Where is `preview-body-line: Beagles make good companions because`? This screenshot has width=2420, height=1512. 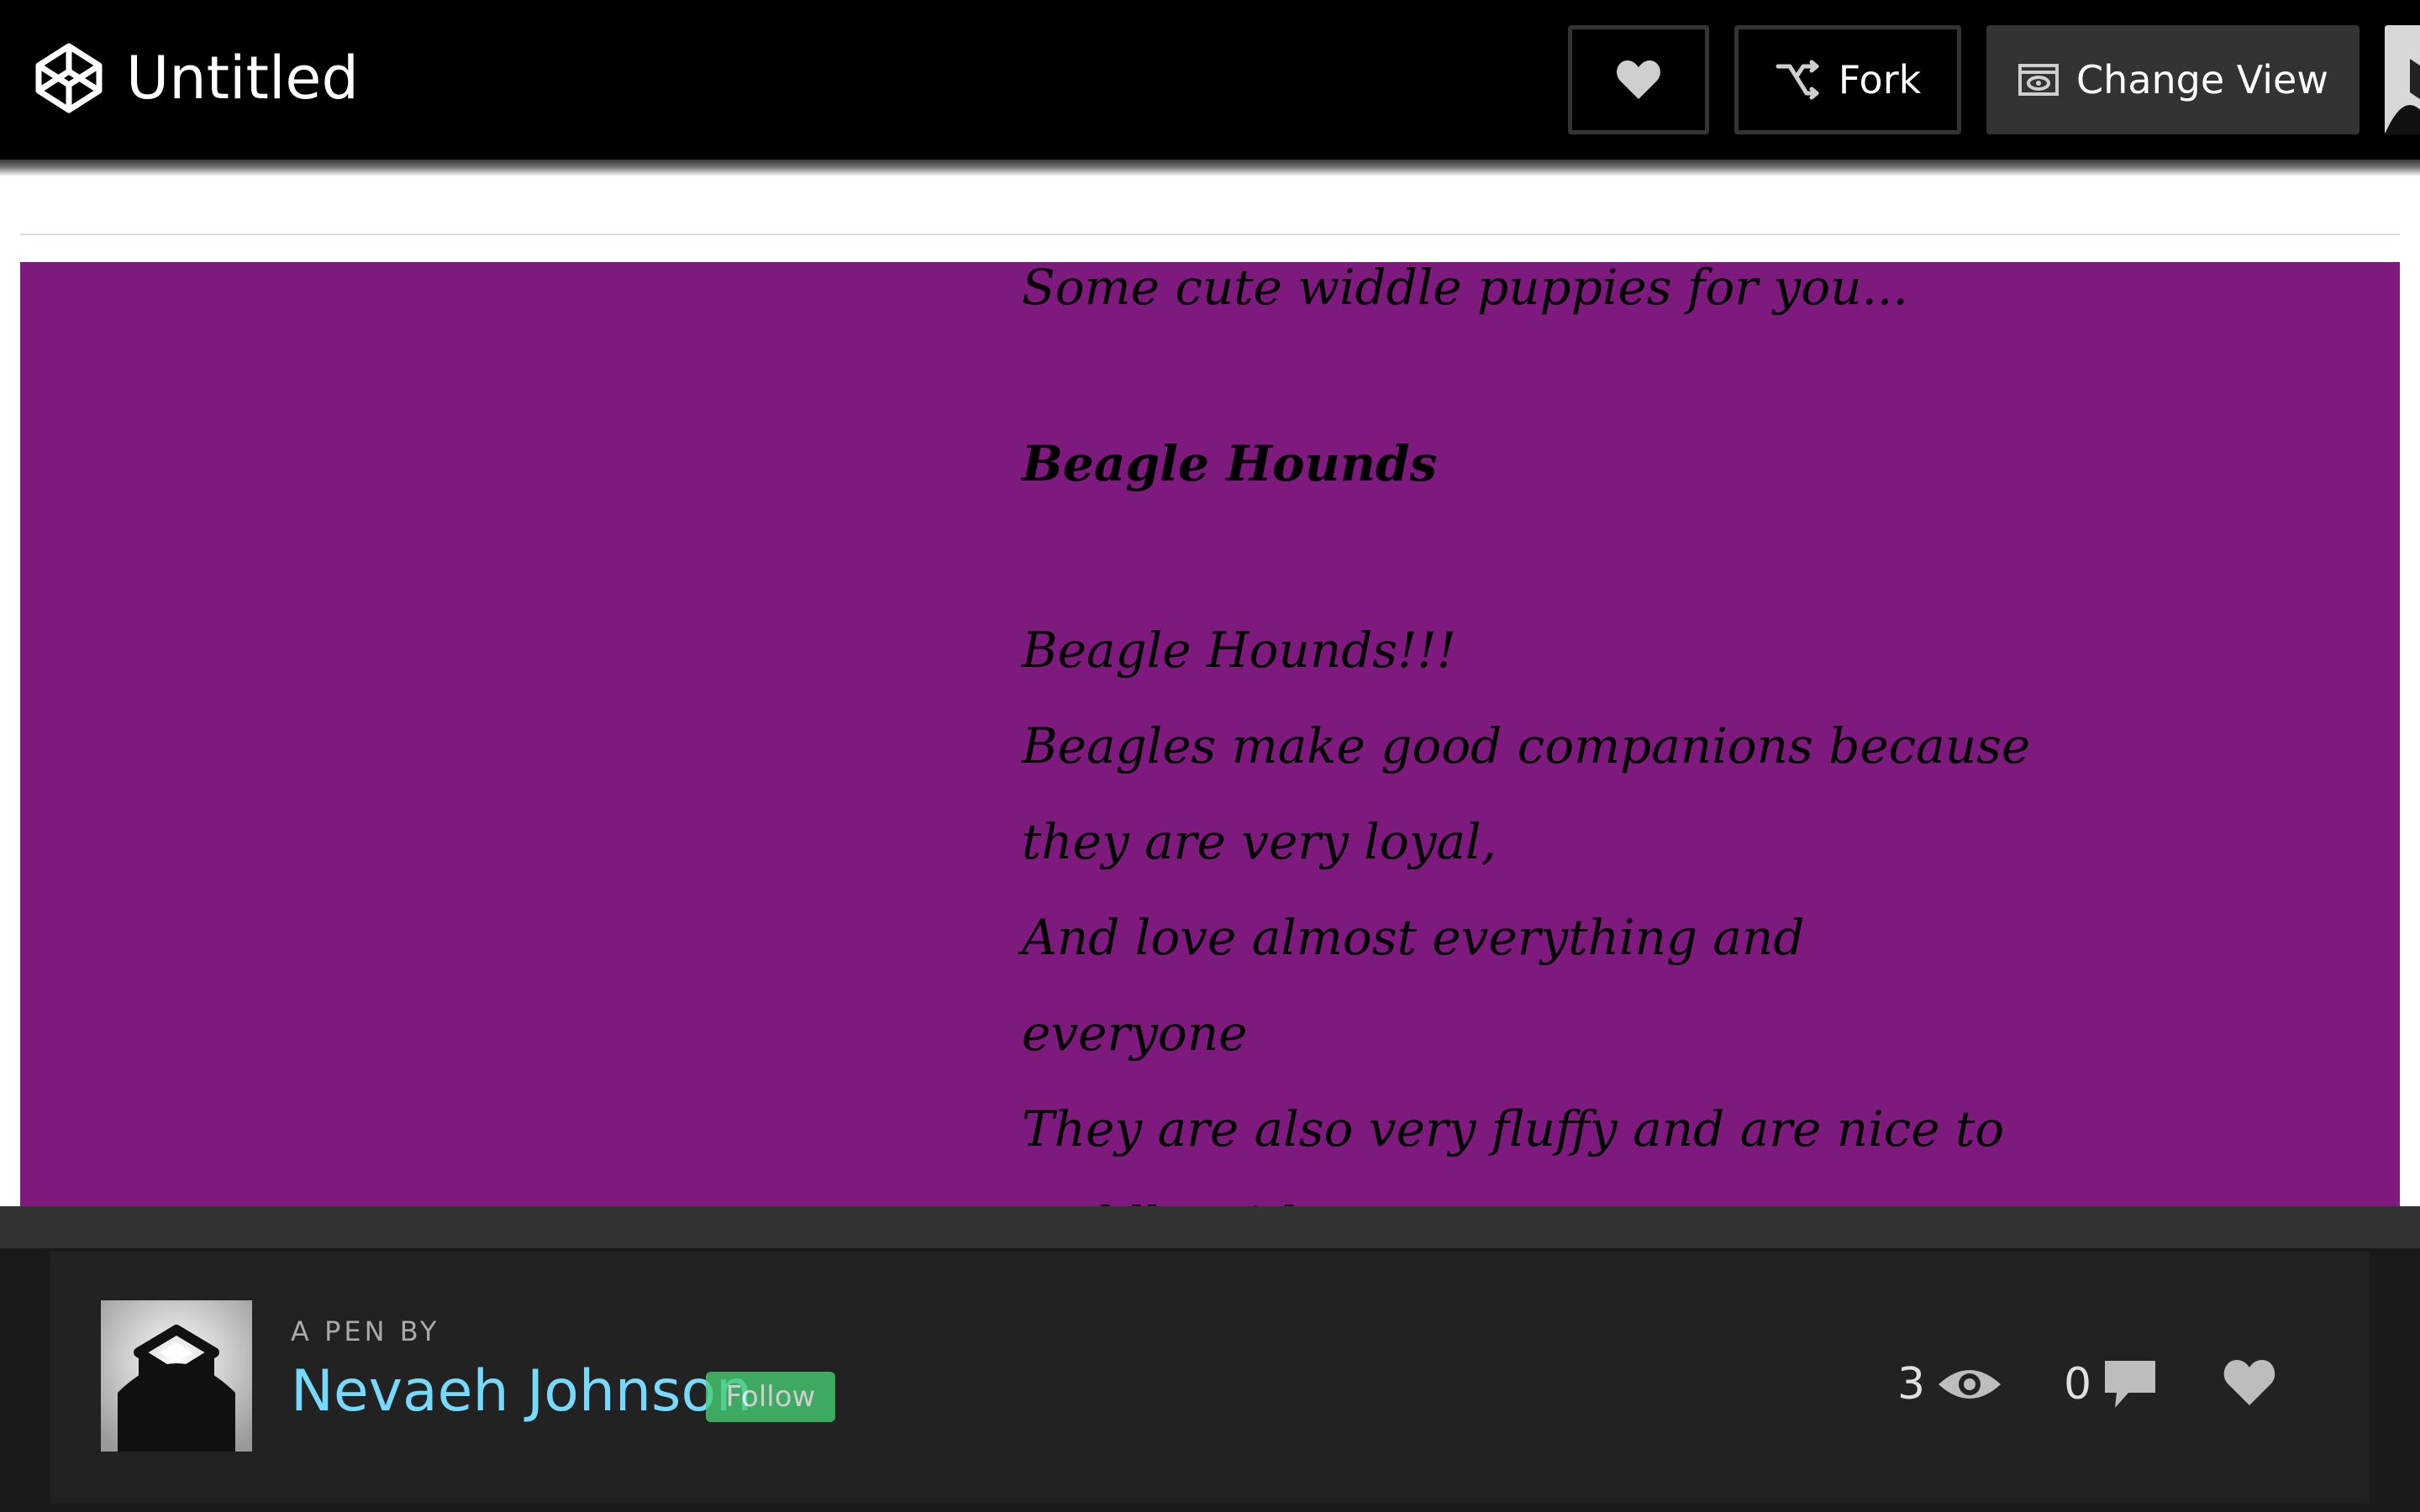 preview-body-line: Beagles make good companions because is located at coordinates (1527, 745).